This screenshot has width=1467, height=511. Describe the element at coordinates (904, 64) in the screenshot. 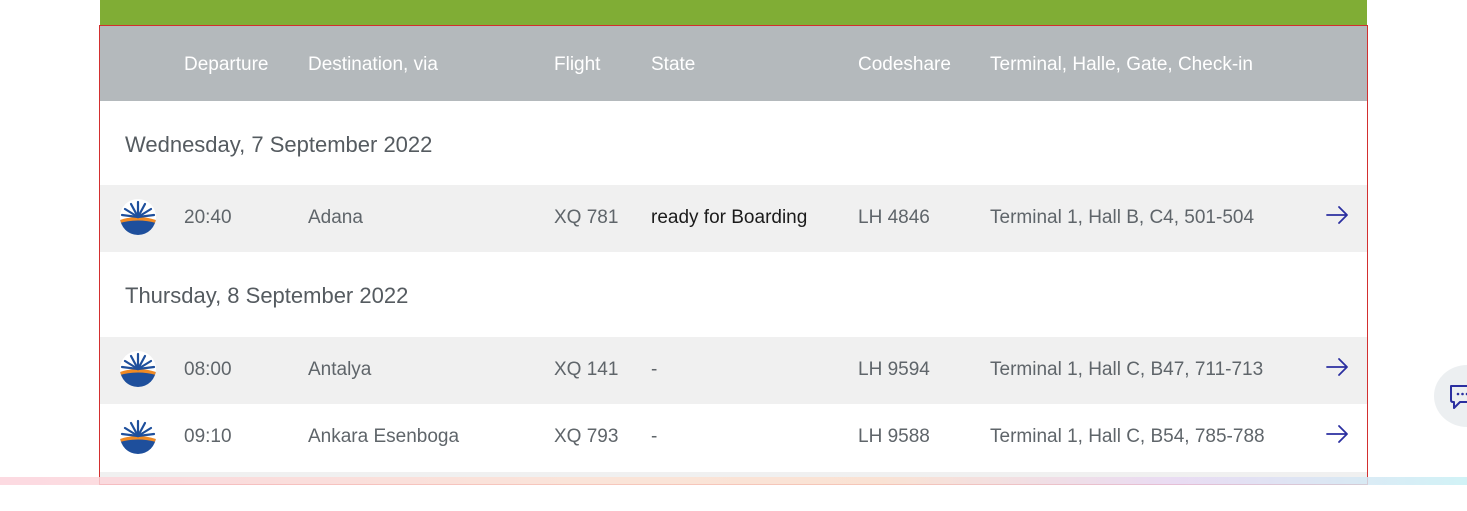

I see `header-codeshare: Codeshare` at that location.